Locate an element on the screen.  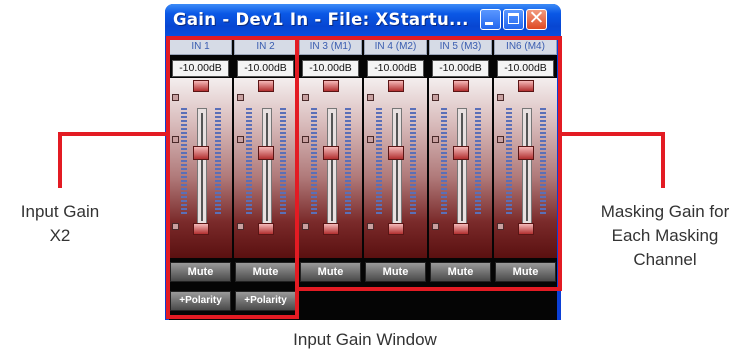
annotation-line: Input Gain is located at coordinates (60, 211).